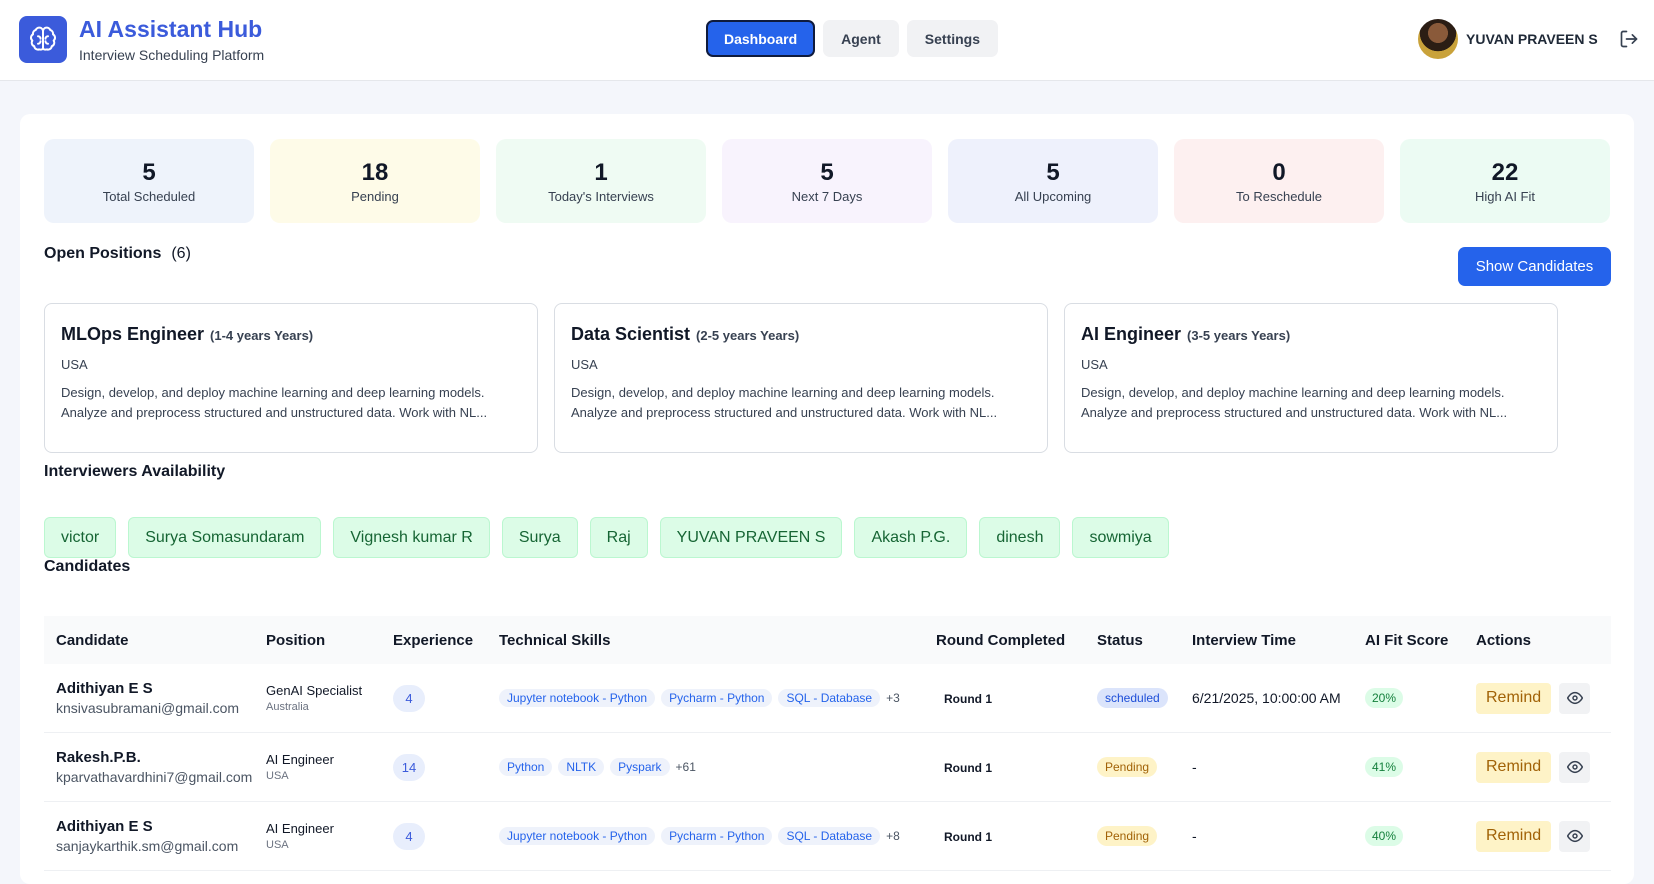 The width and height of the screenshot is (1654, 884). I want to click on column-header: AI Fit Score, so click(1420, 640).